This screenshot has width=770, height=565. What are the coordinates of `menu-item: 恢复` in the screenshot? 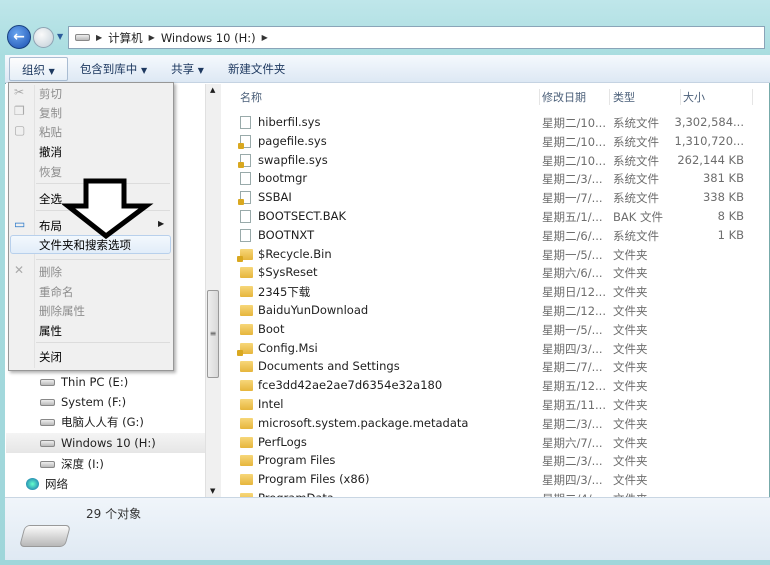 It's located at (50, 172).